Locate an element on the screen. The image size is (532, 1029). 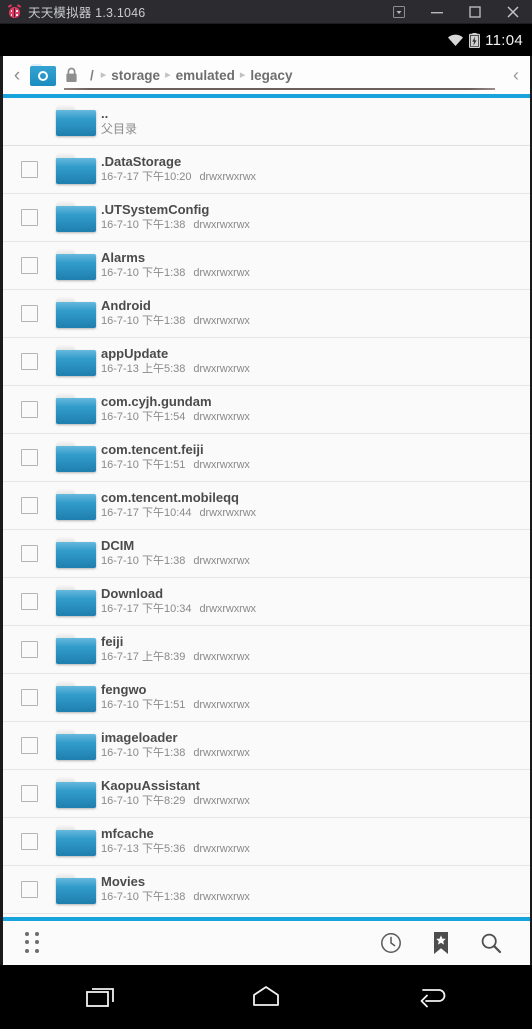
file-name: Movies is located at coordinates (123, 881).